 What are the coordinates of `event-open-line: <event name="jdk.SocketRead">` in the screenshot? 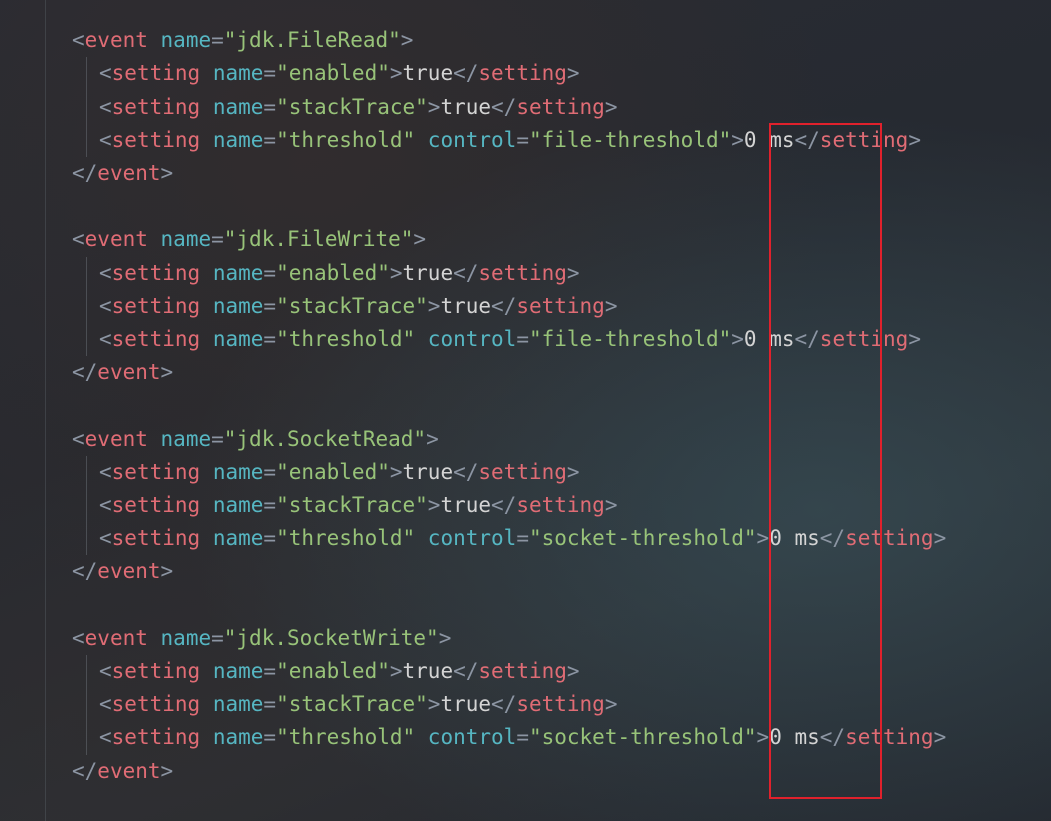 It's located at (255, 439).